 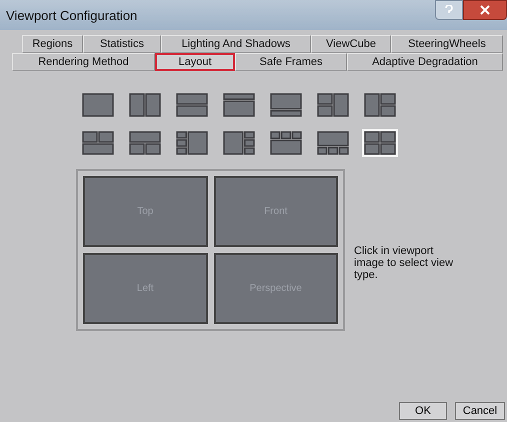 What do you see at coordinates (480, 411) in the screenshot?
I see `cancel-button: Cancel` at bounding box center [480, 411].